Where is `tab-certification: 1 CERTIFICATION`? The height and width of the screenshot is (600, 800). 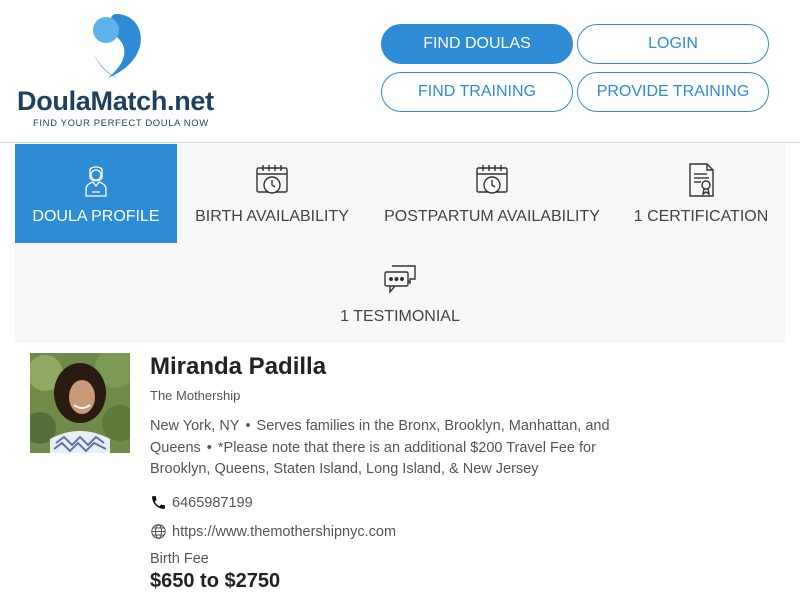
tab-certification: 1 CERTIFICATION is located at coordinates (701, 193).